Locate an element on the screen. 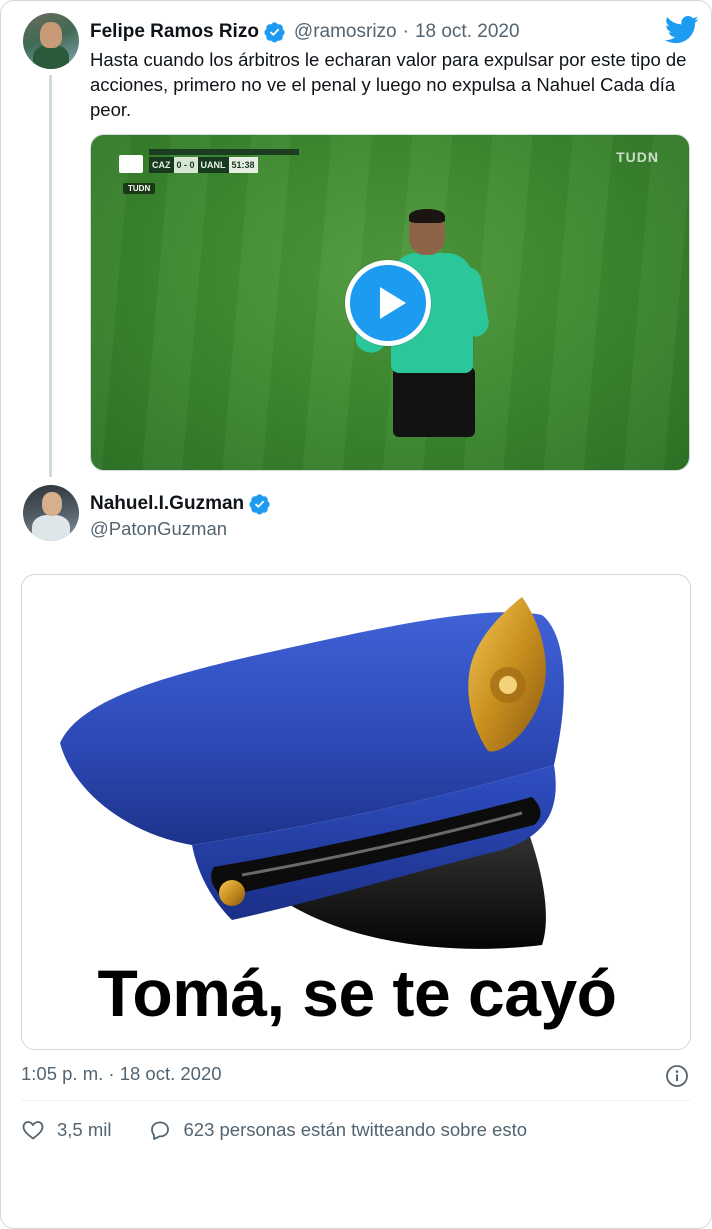 This screenshot has height=1229, width=712. author-name-row: Nahuel.I.Guzman is located at coordinates (184, 504).